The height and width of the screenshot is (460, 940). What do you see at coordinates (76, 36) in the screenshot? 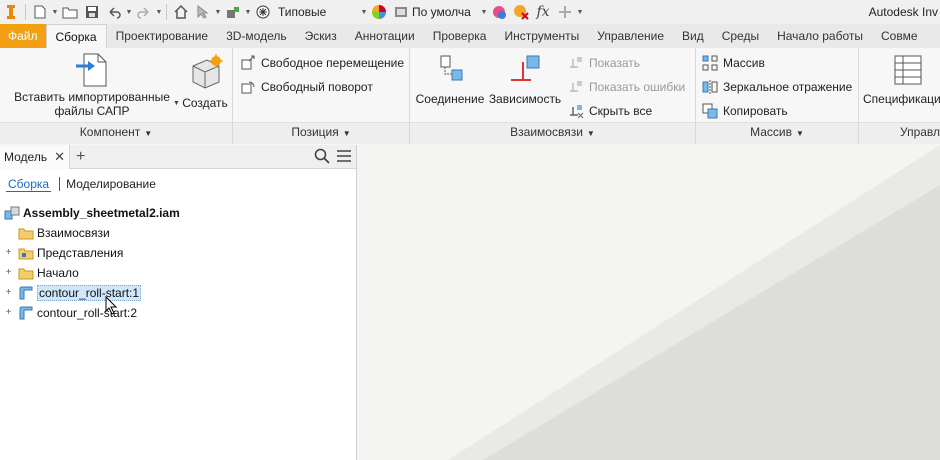
I see `tab-assembly: Сборка` at bounding box center [76, 36].